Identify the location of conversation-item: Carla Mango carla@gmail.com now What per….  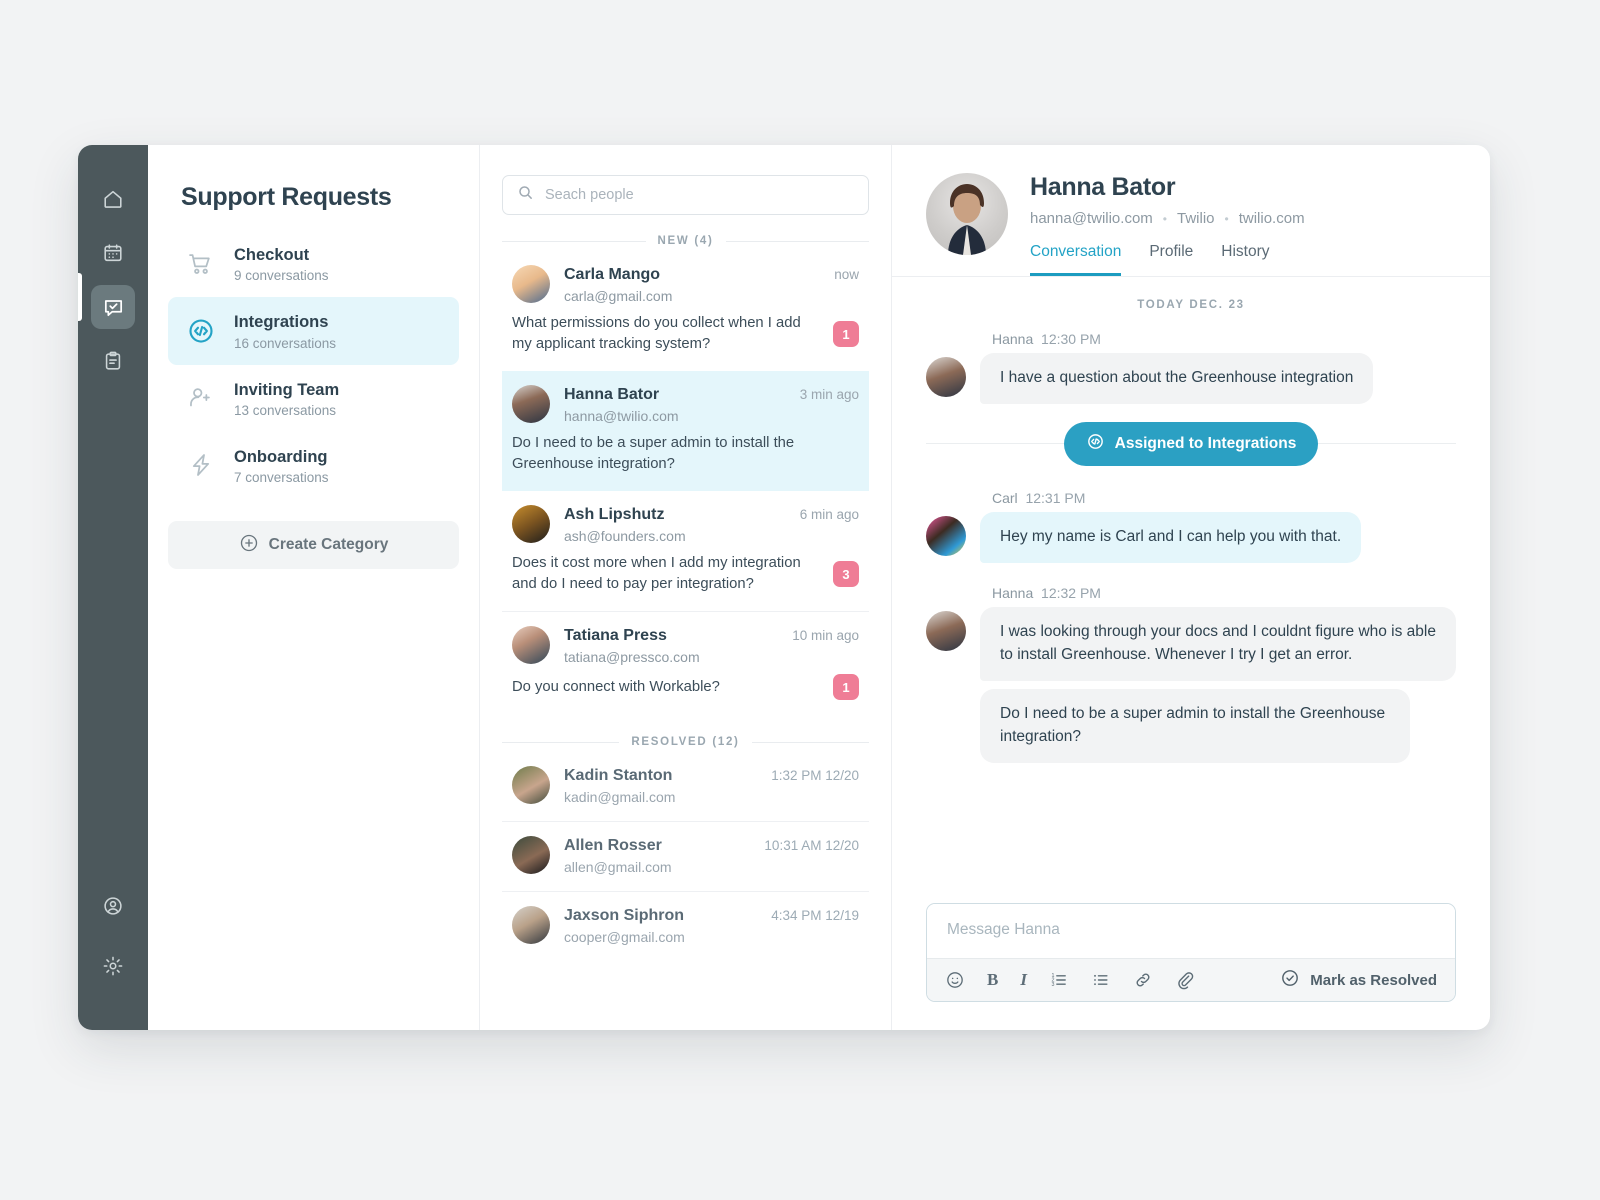
(685, 311).